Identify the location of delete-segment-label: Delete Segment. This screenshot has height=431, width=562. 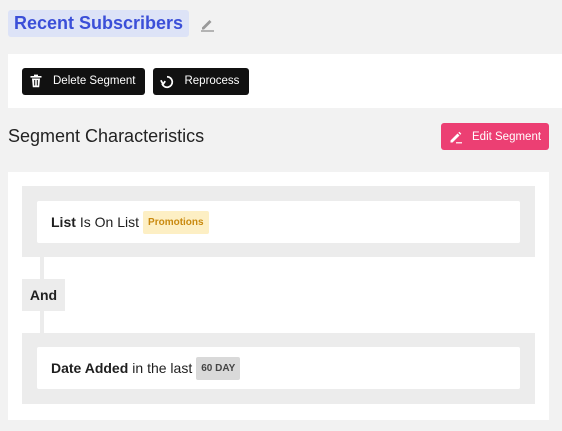
(94, 81).